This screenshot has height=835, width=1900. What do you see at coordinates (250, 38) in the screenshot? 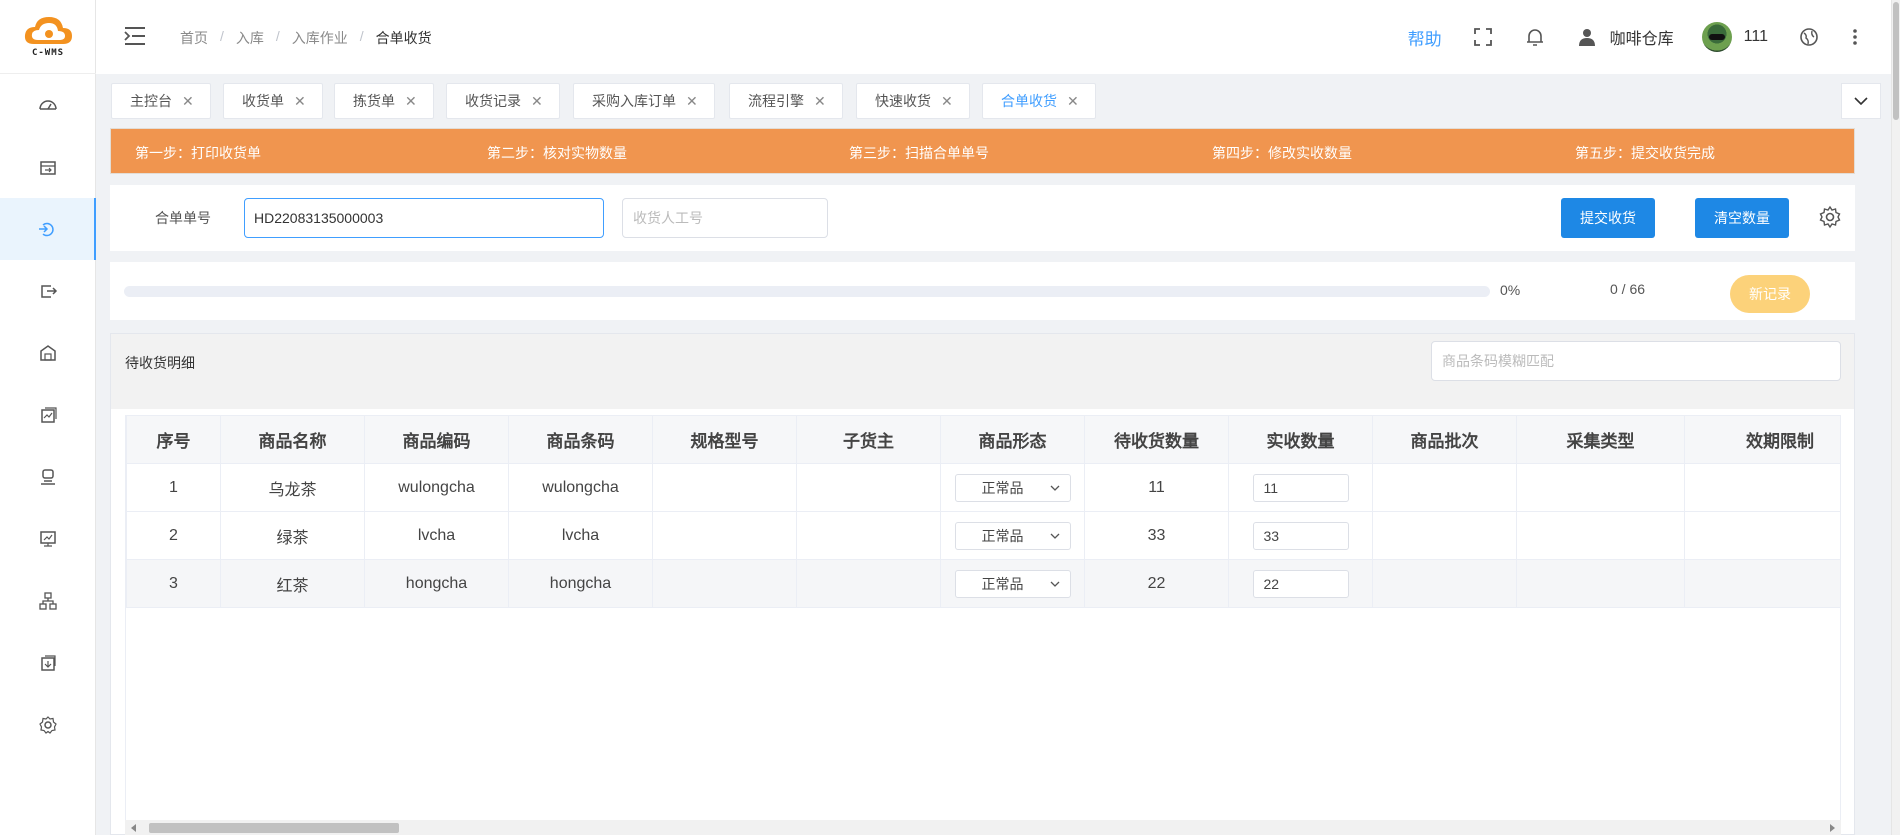
I see `breadcrumb-inbound: 入库` at bounding box center [250, 38].